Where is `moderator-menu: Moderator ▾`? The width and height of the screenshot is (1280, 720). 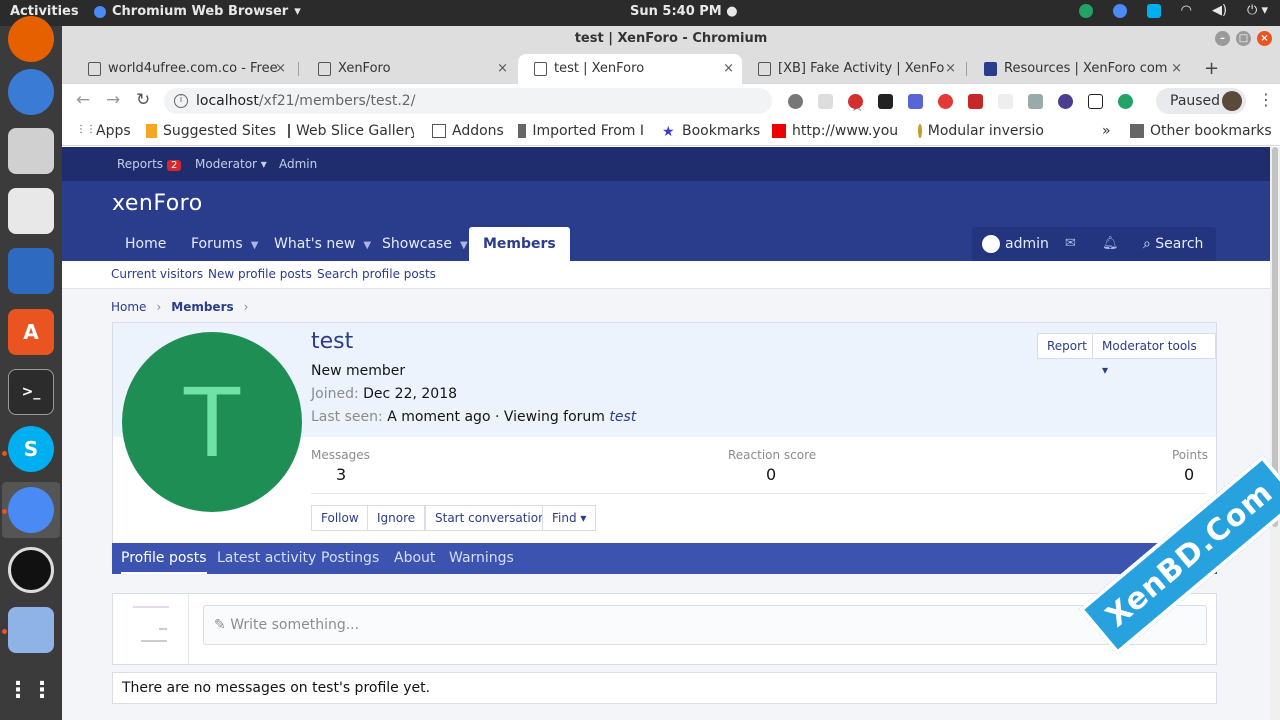
moderator-menu: Moderator ▾ is located at coordinates (231, 164).